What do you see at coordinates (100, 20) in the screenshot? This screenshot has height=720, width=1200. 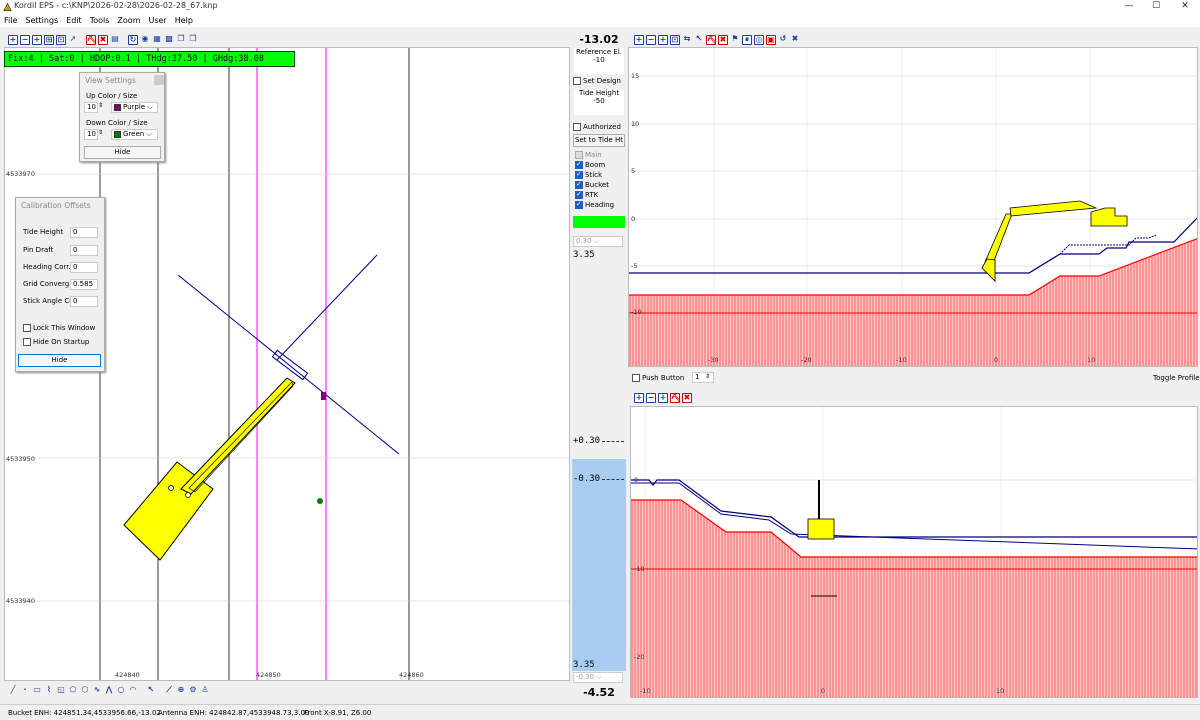 I see `menu-tools: Tools` at bounding box center [100, 20].